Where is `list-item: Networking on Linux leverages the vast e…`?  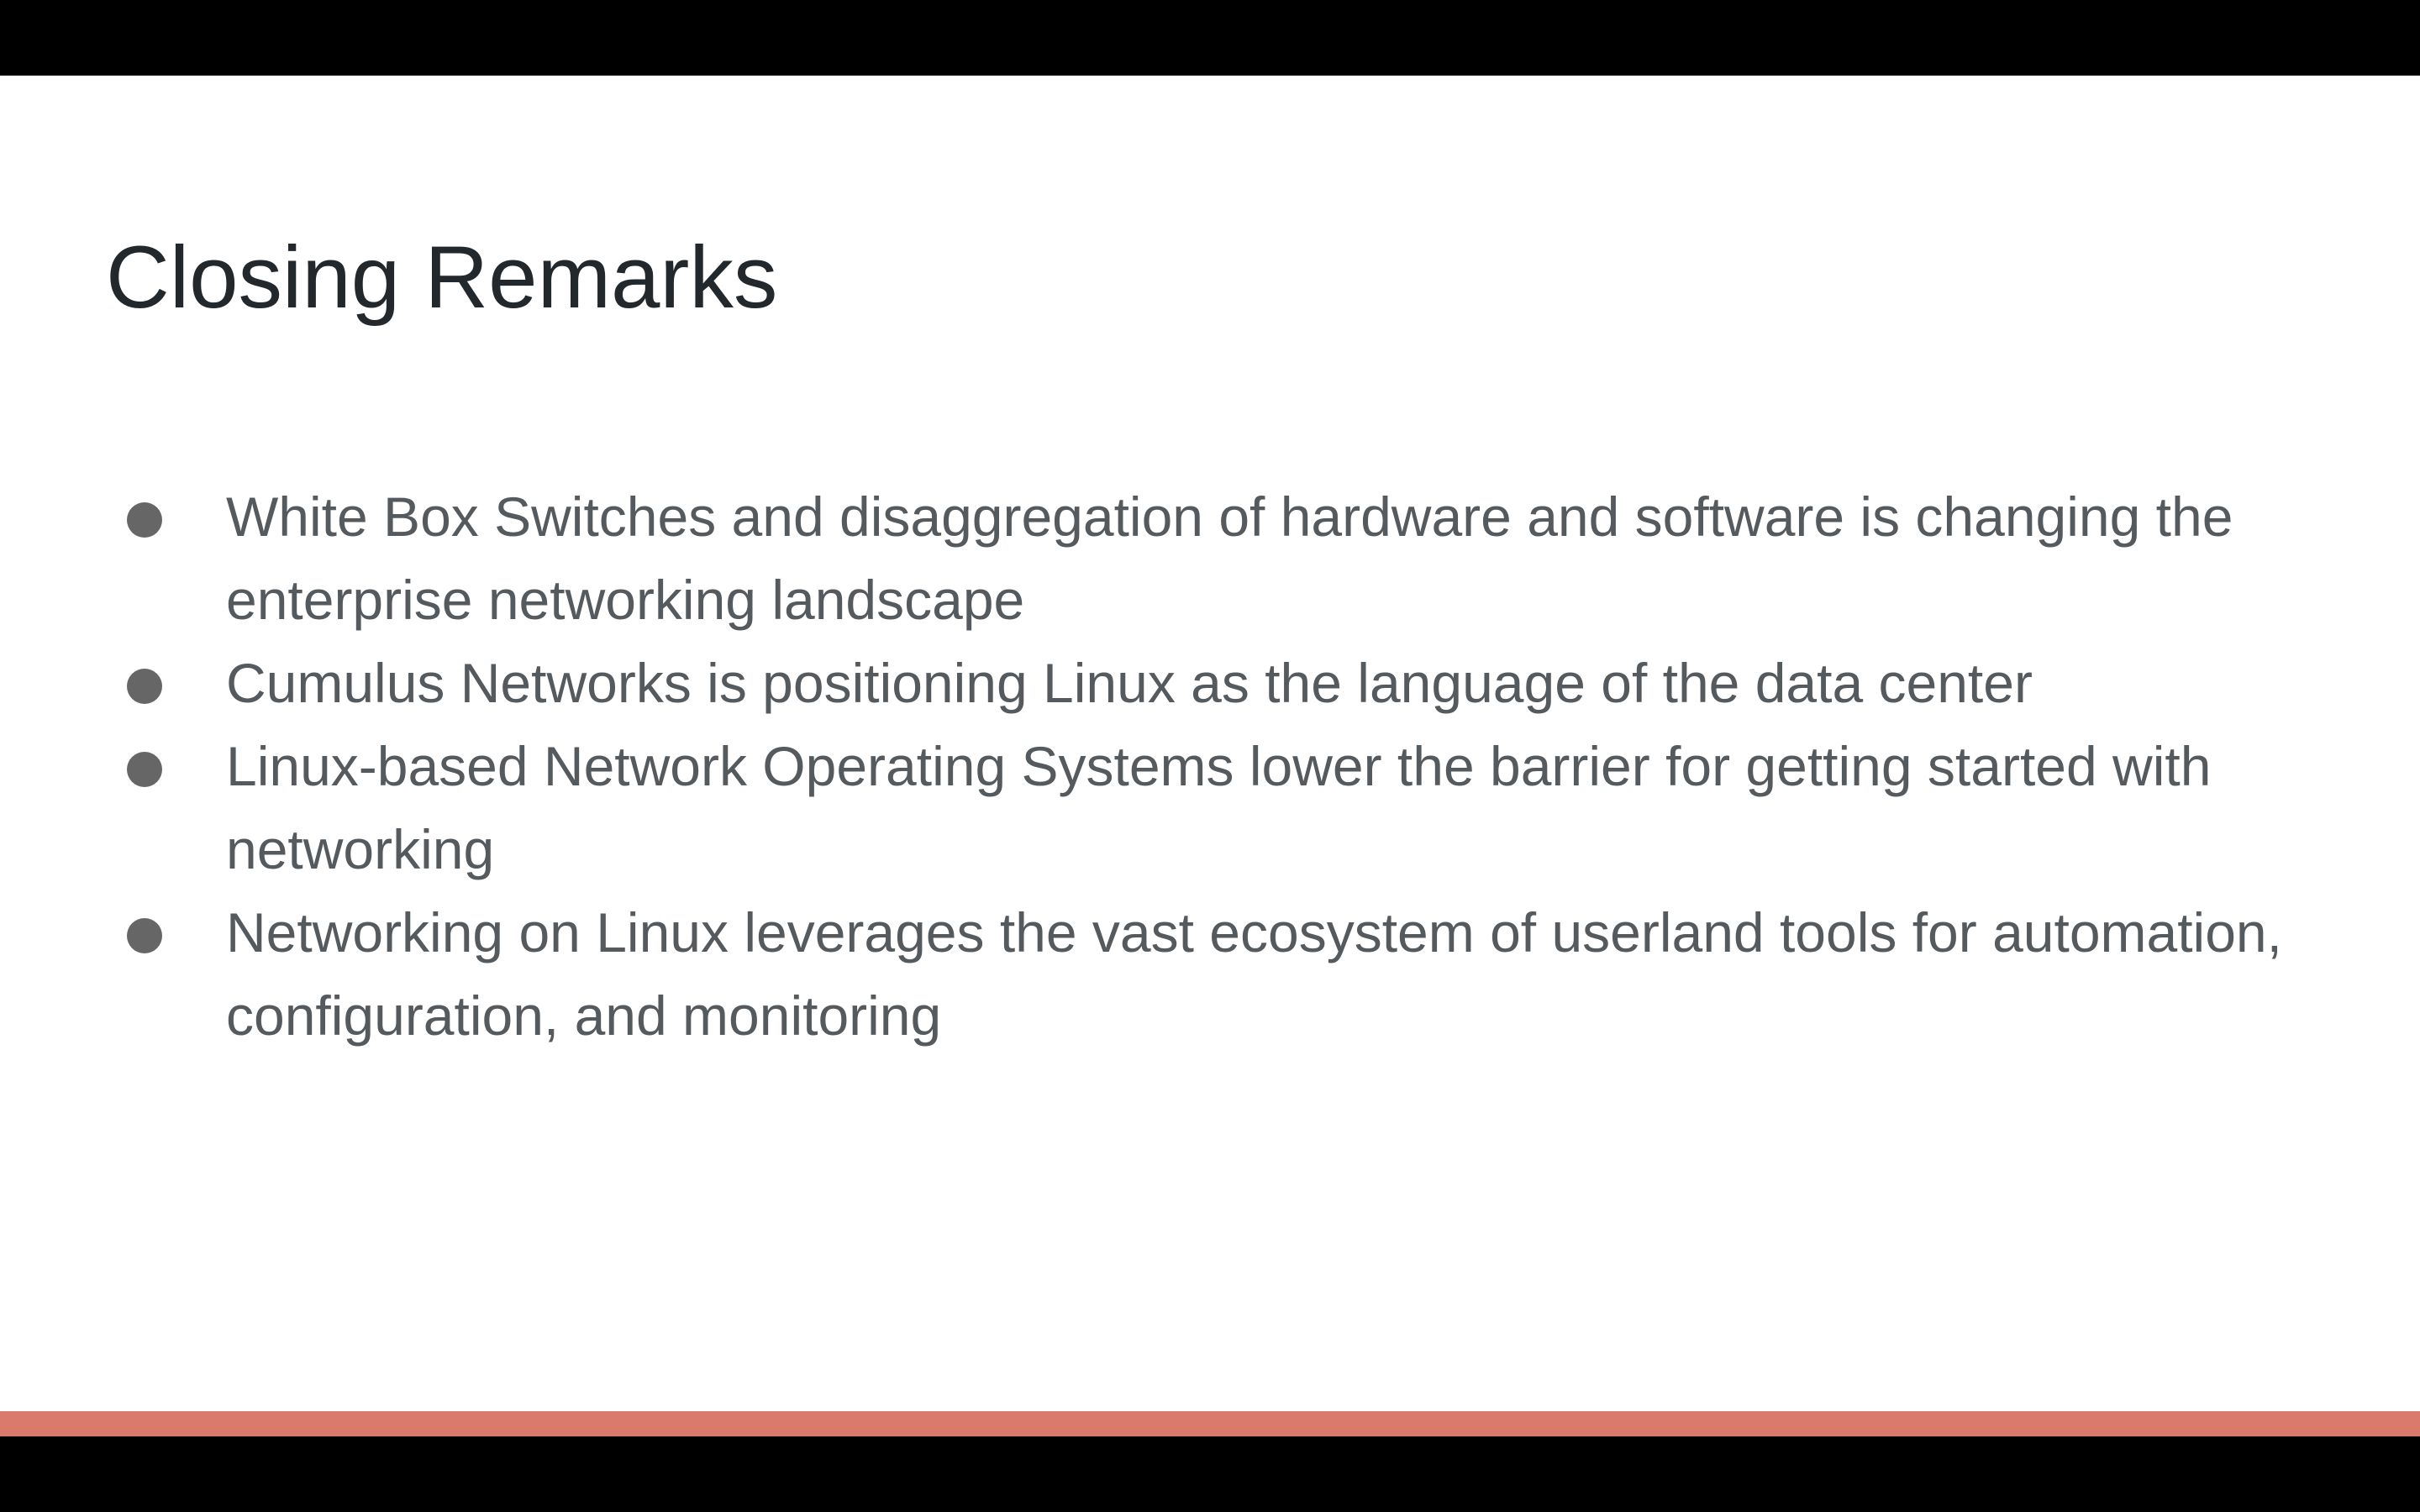 list-item: Networking on Linux leverages the vast e… is located at coordinates (1210, 974).